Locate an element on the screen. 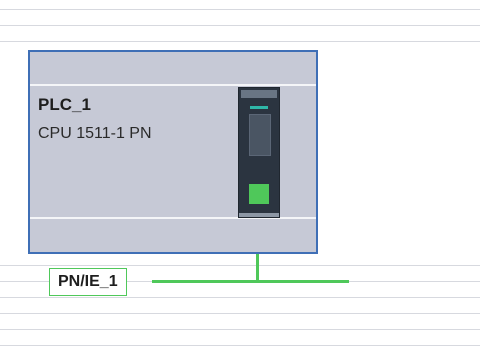 Image resolution: width=480 pixels, height=349 pixels. cpu-display is located at coordinates (260, 135).